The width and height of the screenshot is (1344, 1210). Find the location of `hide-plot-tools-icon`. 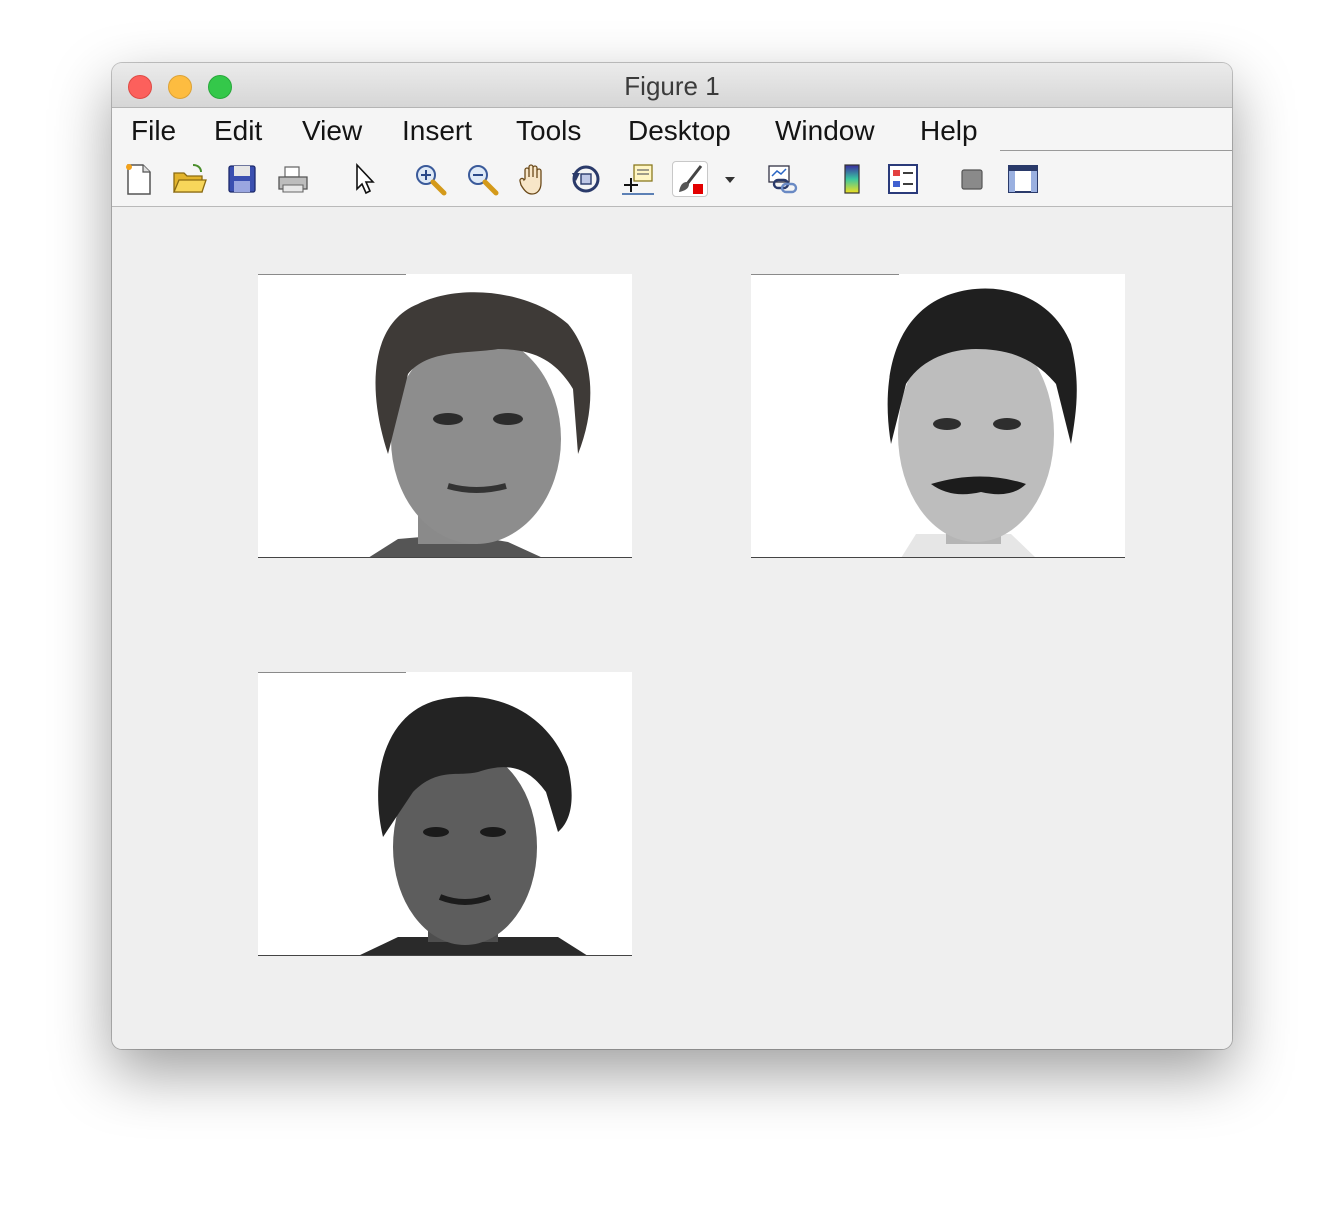

hide-plot-tools-icon is located at coordinates (972, 179).